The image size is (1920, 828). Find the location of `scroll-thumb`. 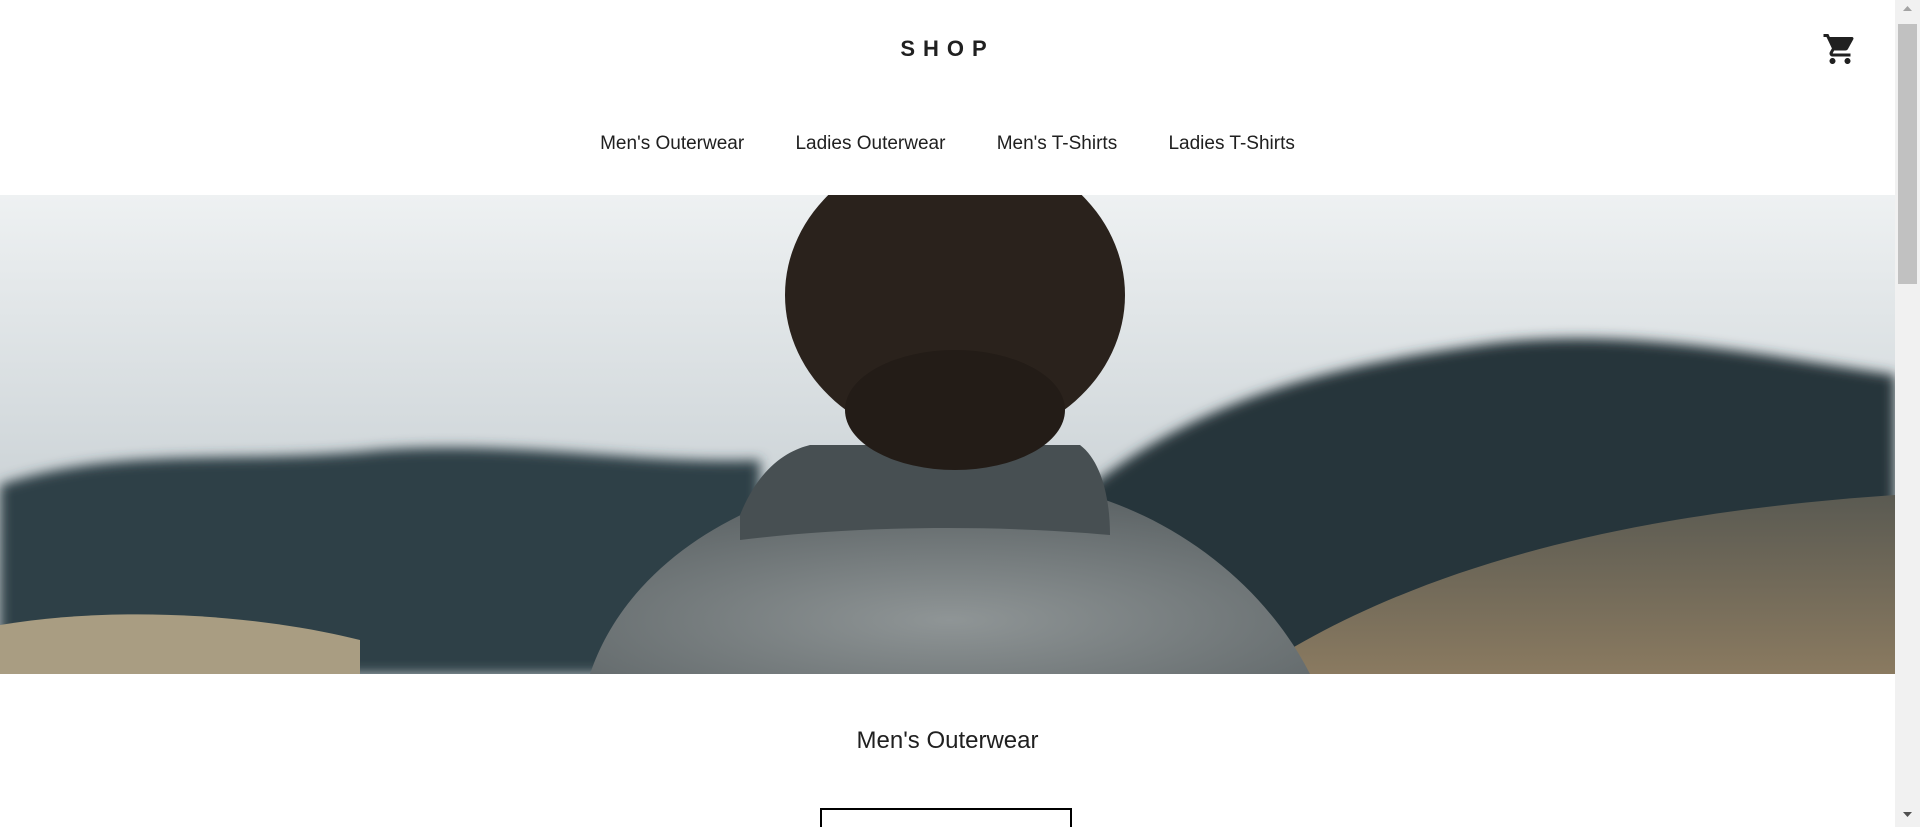

scroll-thumb is located at coordinates (1907, 154).